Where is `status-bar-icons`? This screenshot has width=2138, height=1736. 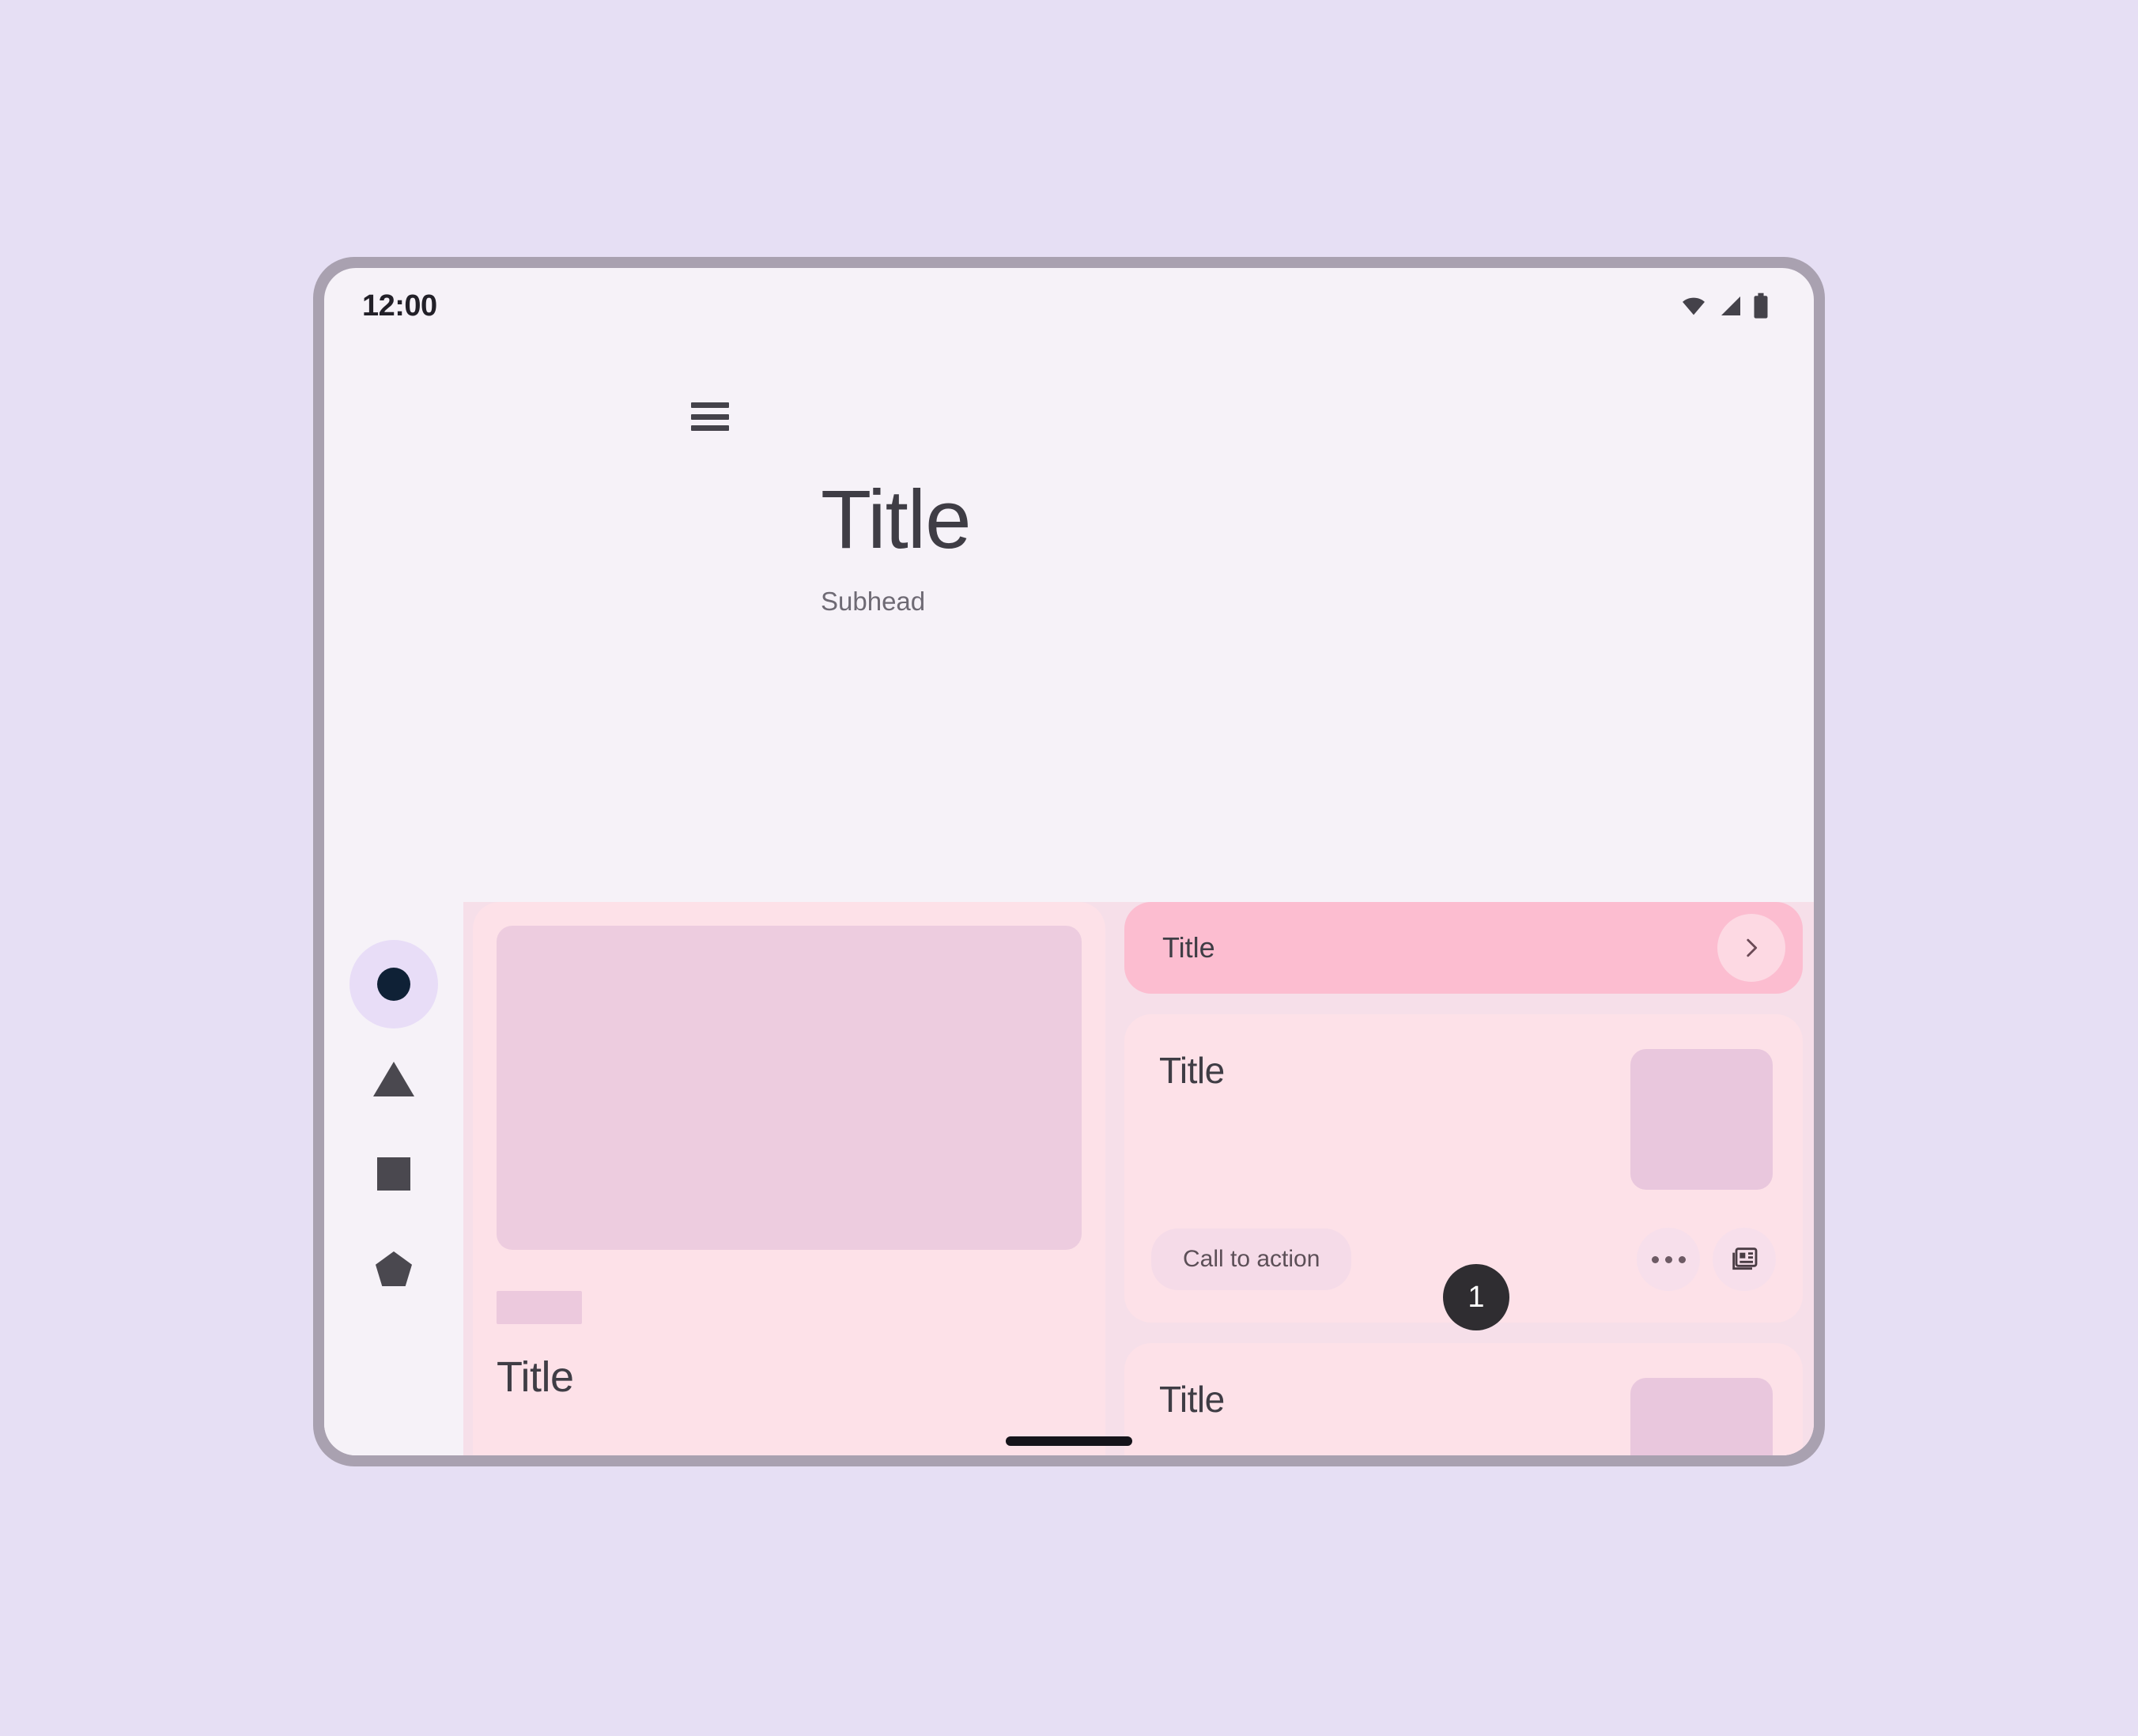 status-bar-icons is located at coordinates (1724, 305).